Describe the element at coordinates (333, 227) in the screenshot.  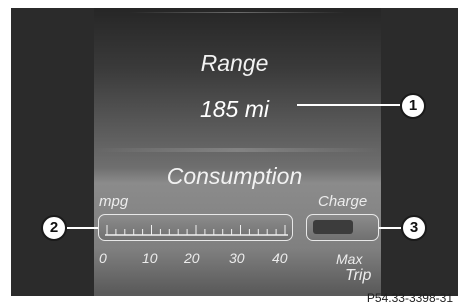
I see `charge-indicator-fill` at that location.